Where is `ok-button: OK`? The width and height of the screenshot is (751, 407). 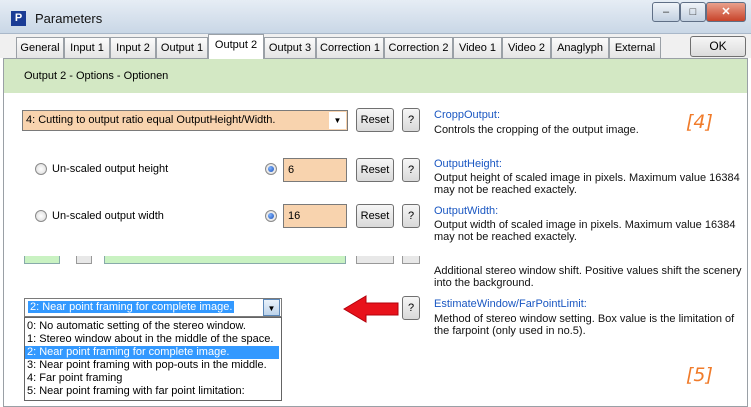
ok-button: OK is located at coordinates (718, 46).